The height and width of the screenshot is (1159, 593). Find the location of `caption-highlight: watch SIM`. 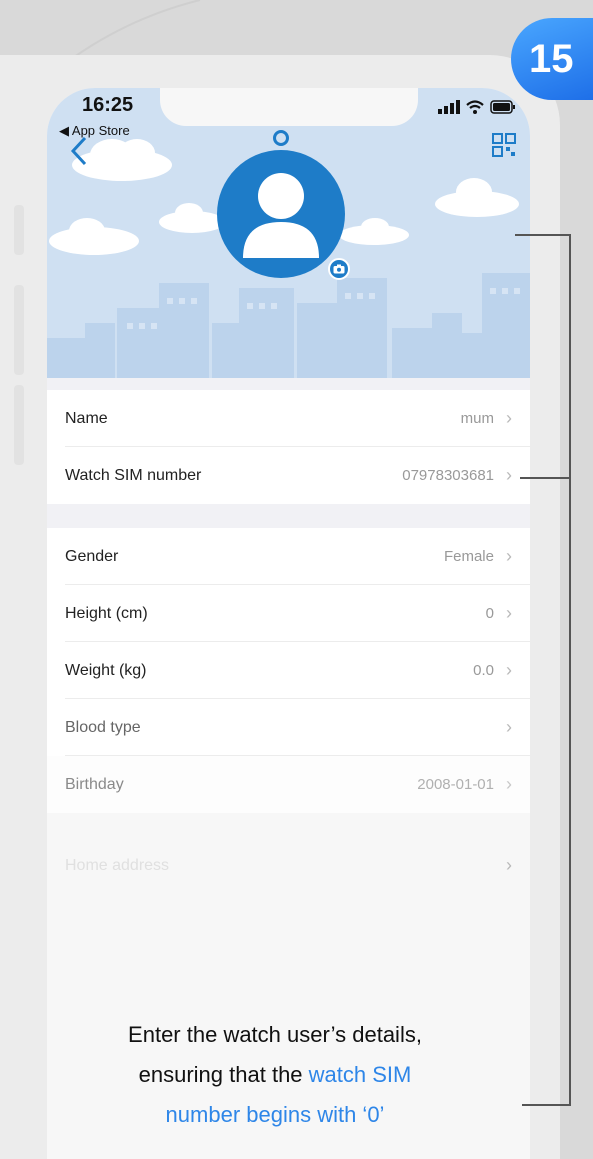

caption-highlight: watch SIM is located at coordinates (360, 1074).